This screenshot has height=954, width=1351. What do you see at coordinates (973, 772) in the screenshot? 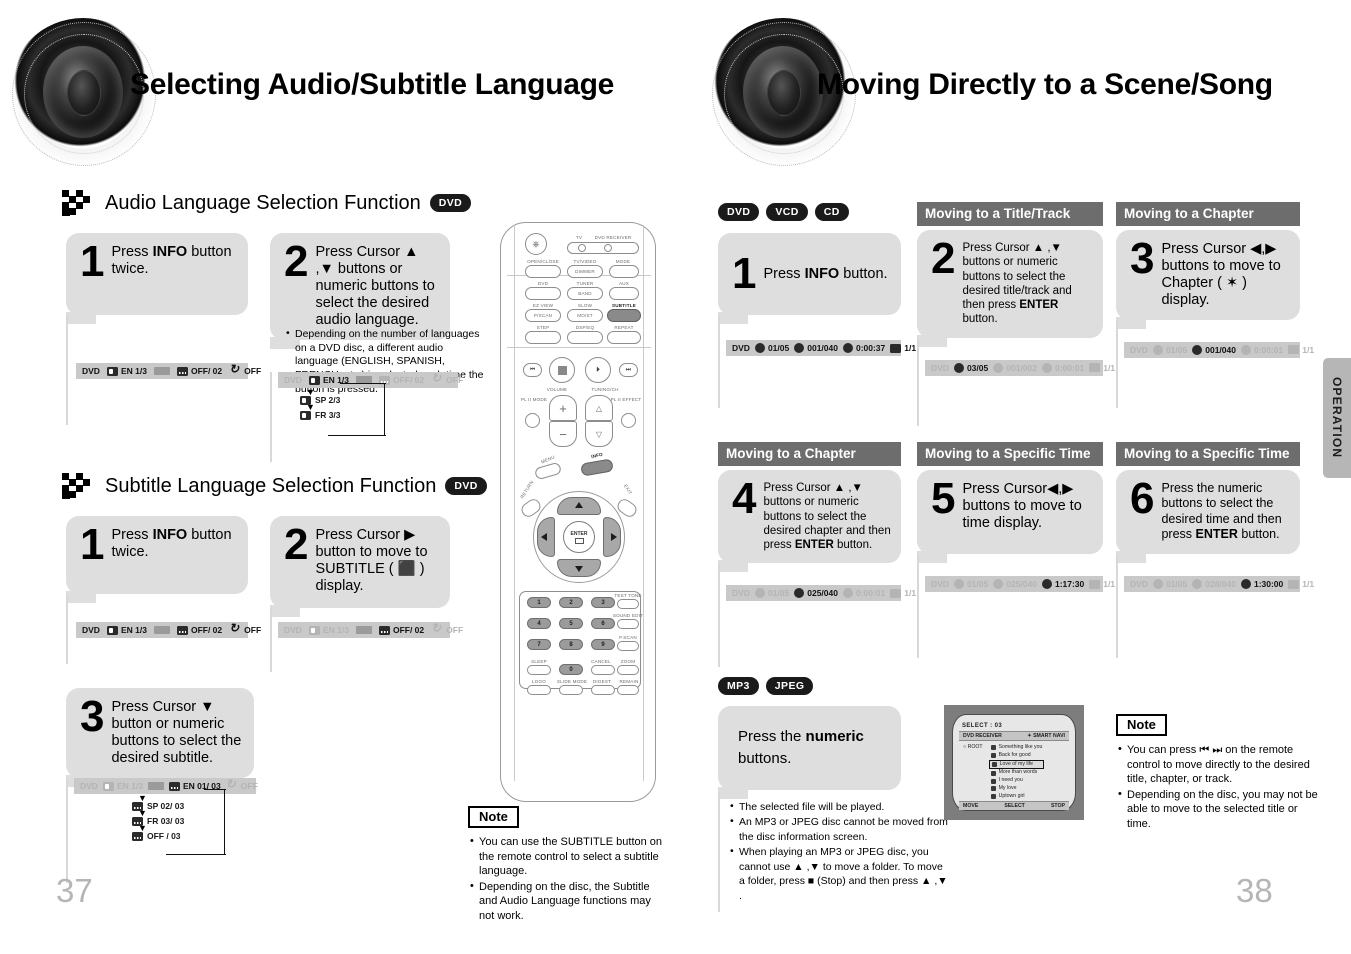
I see `tv-root-folder: ○ ROOT` at bounding box center [973, 772].